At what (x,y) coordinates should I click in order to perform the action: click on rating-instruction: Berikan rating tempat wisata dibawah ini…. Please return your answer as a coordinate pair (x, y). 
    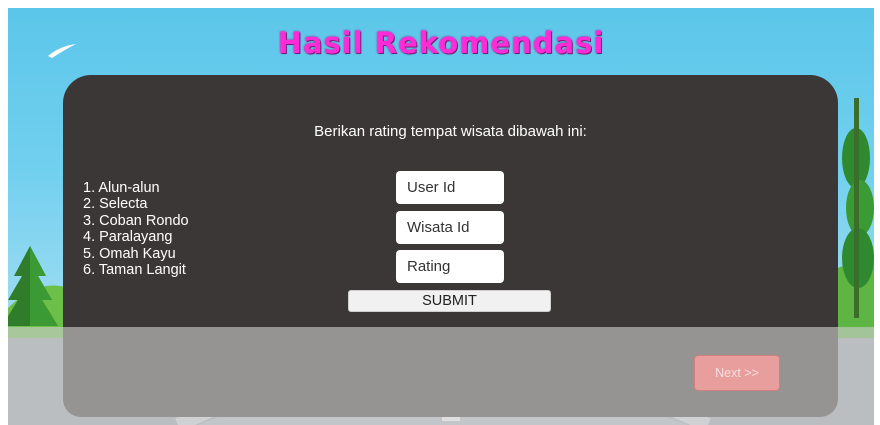
    Looking at the image, I should click on (450, 131).